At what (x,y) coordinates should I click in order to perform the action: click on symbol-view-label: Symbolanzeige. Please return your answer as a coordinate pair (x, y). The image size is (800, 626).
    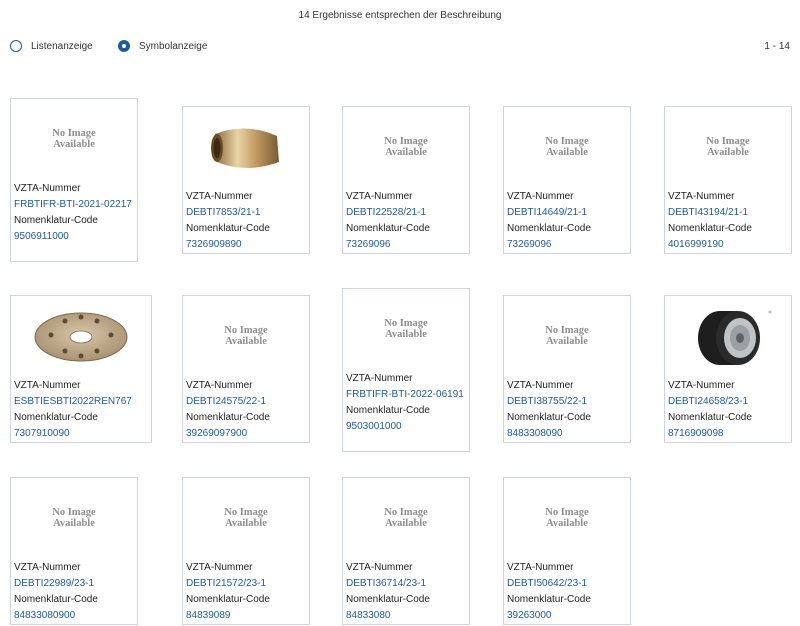
    Looking at the image, I should click on (173, 46).